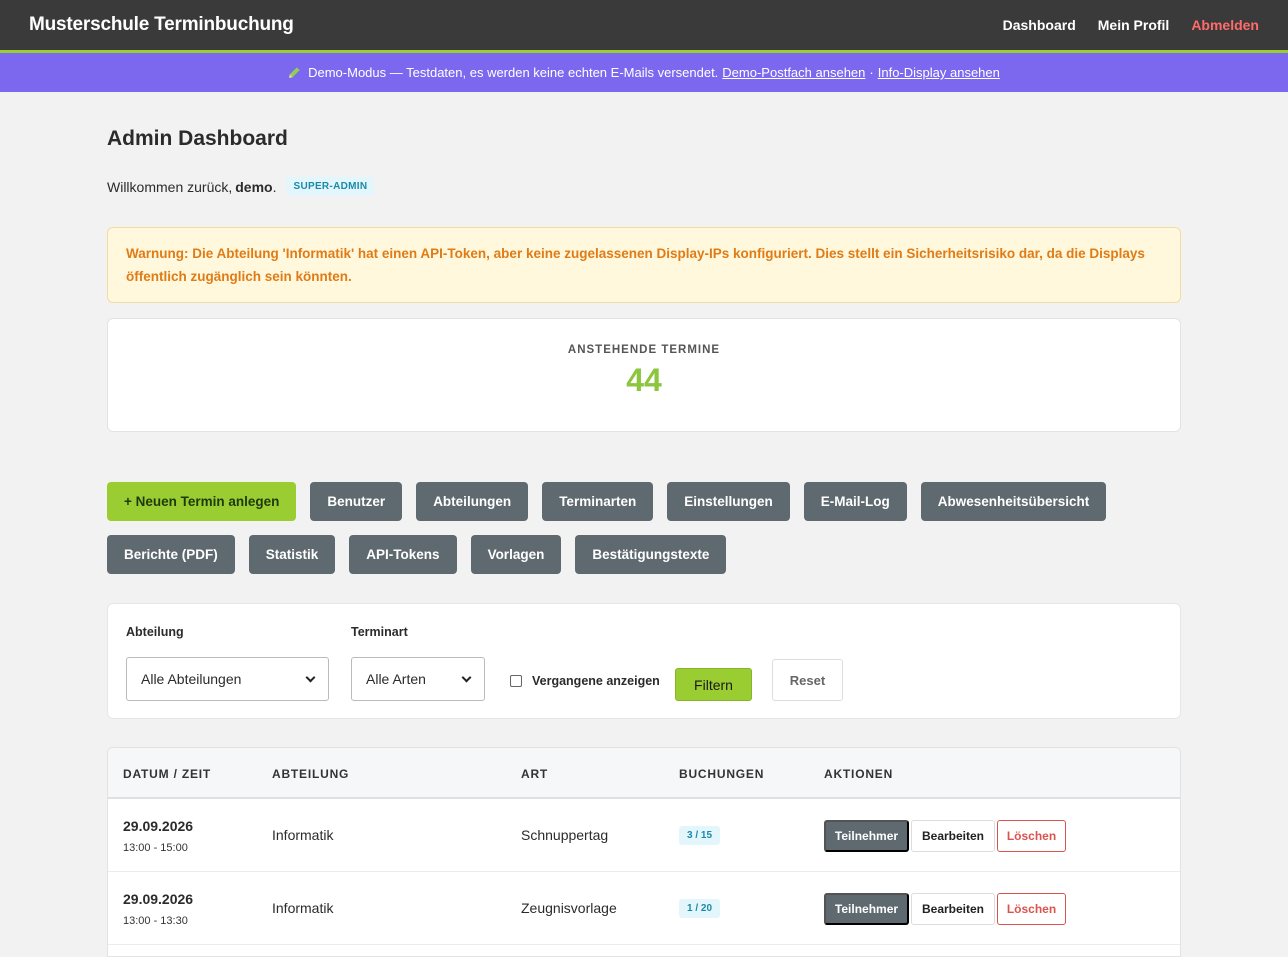 This screenshot has height=957, width=1288. Describe the element at coordinates (396, 679) in the screenshot. I see `type-select-value: Alle Arten` at that location.